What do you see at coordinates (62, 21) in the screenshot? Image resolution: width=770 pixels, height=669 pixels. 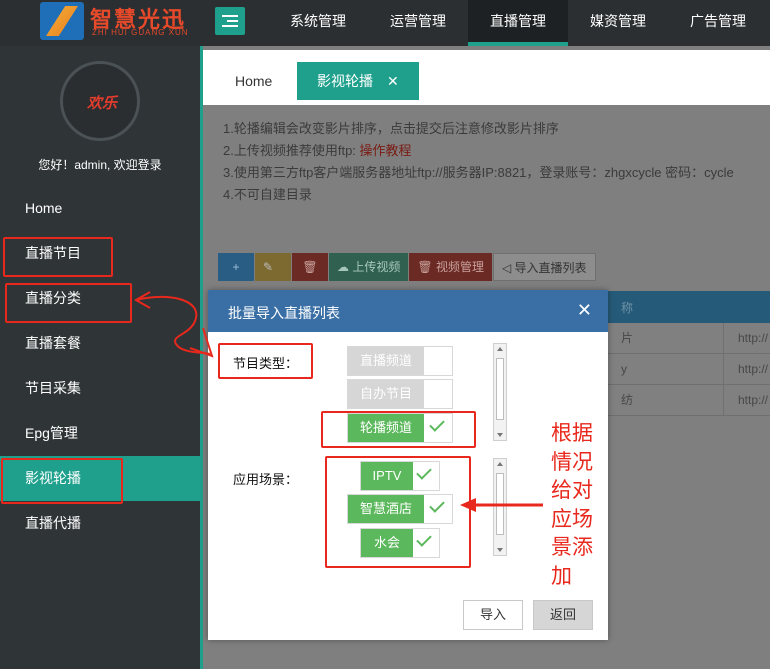 I see `logo-mark-icon` at bounding box center [62, 21].